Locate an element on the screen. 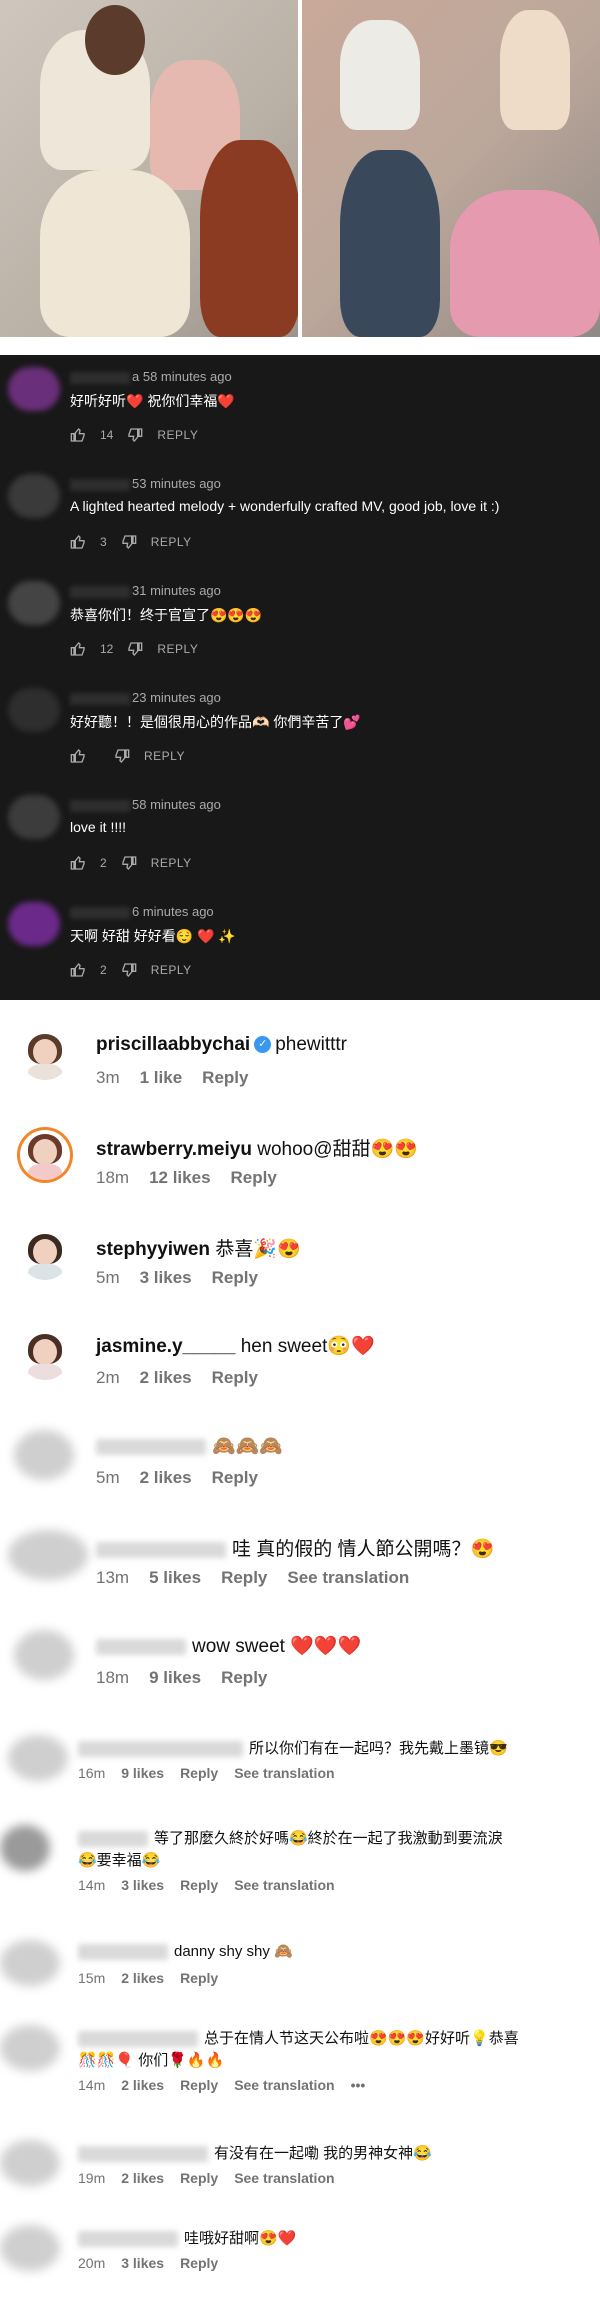  comment-line: danny shy shy 🙈 is located at coordinates (185, 1951).